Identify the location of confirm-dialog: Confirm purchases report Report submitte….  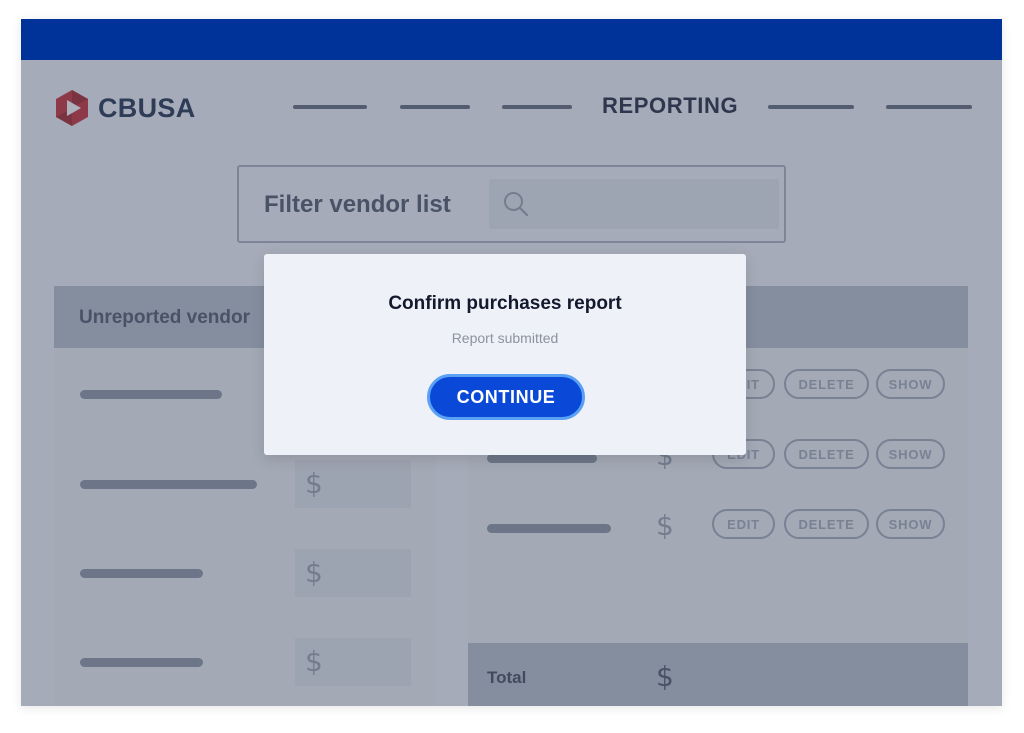
(505, 354).